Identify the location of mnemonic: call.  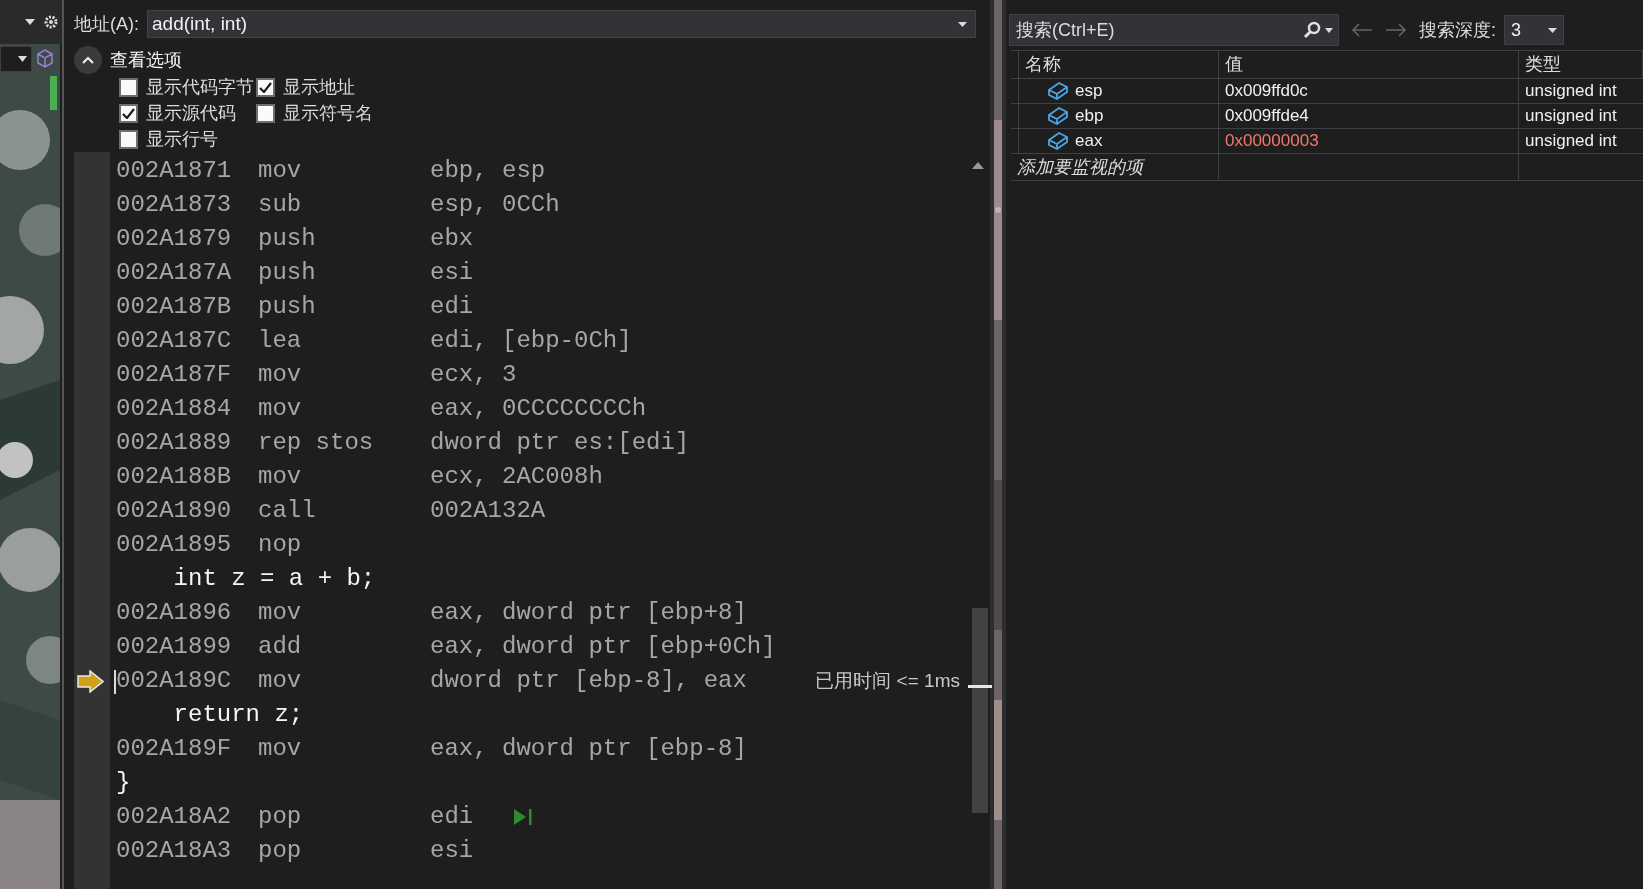
(287, 511).